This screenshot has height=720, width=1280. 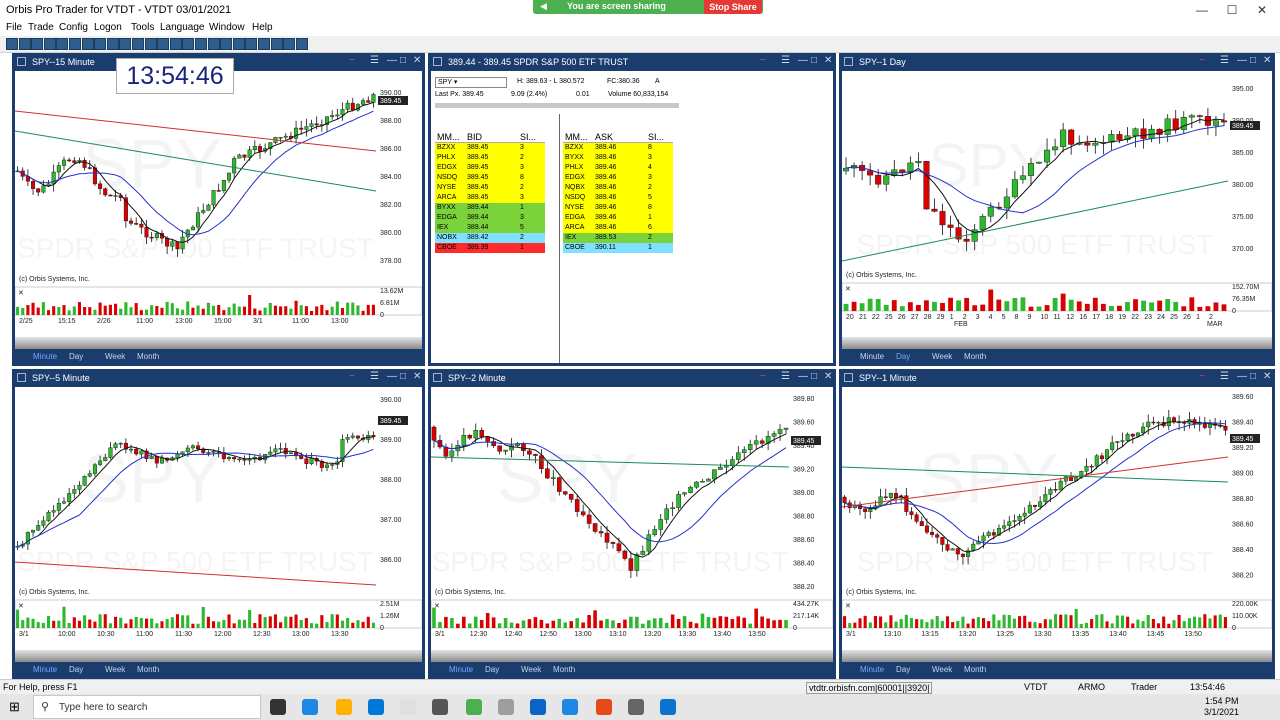 I want to click on menu-window: Window, so click(x=227, y=27).